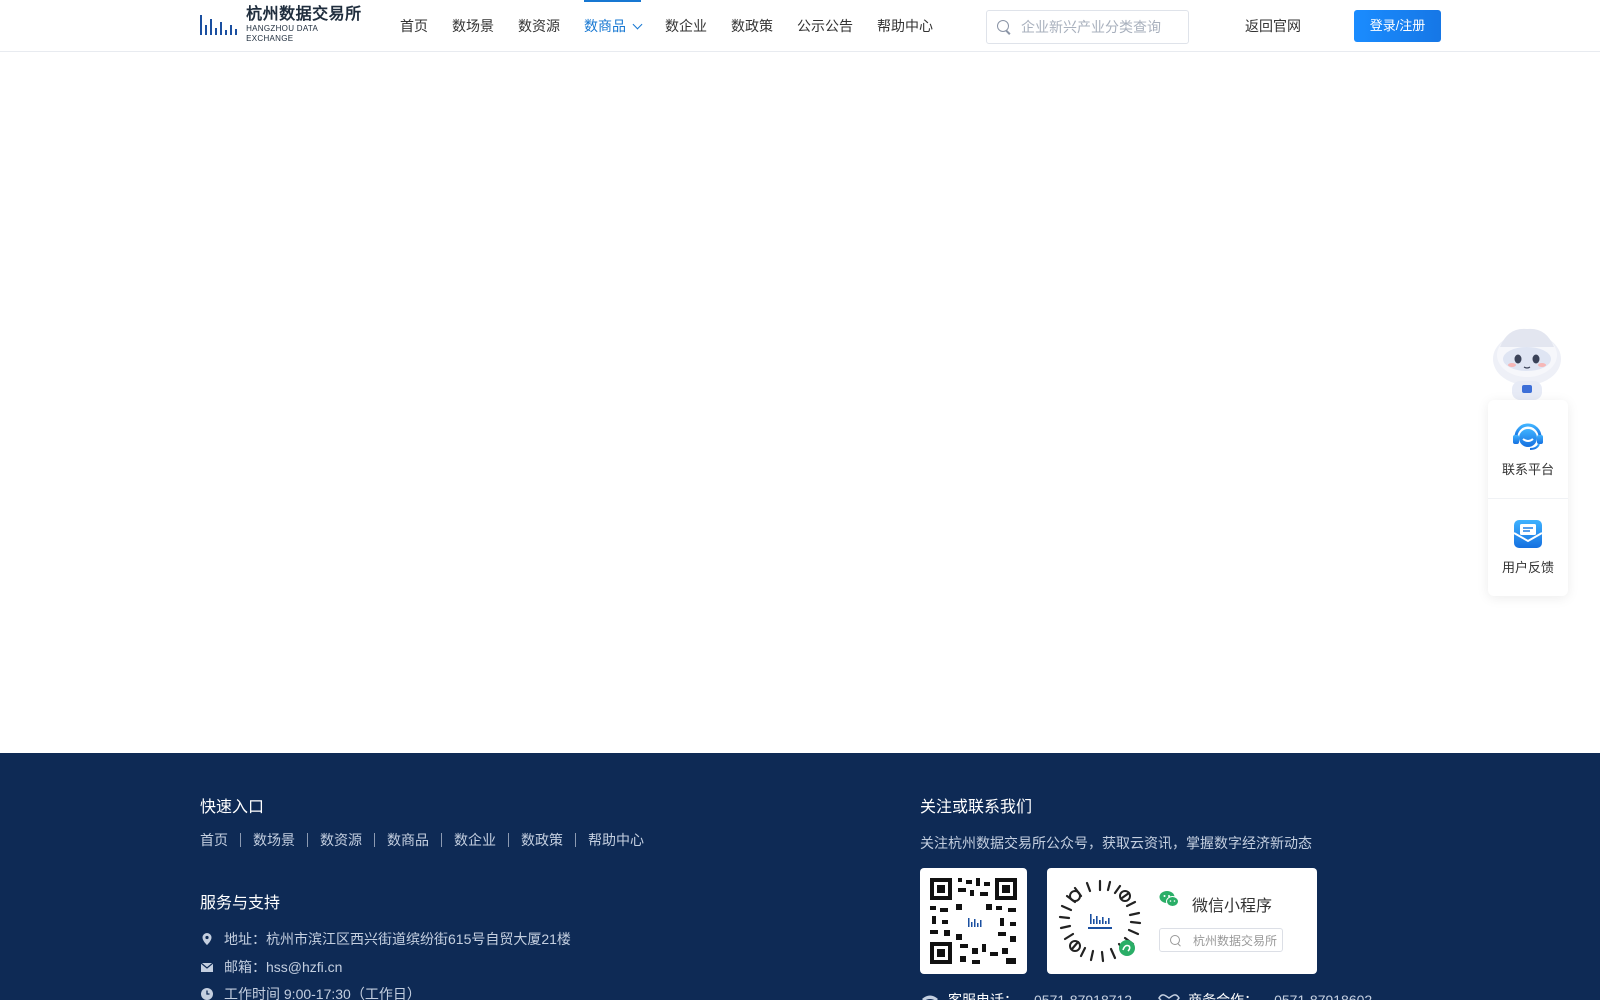 This screenshot has height=1000, width=1600. I want to click on mail-icon, so click(207, 967).